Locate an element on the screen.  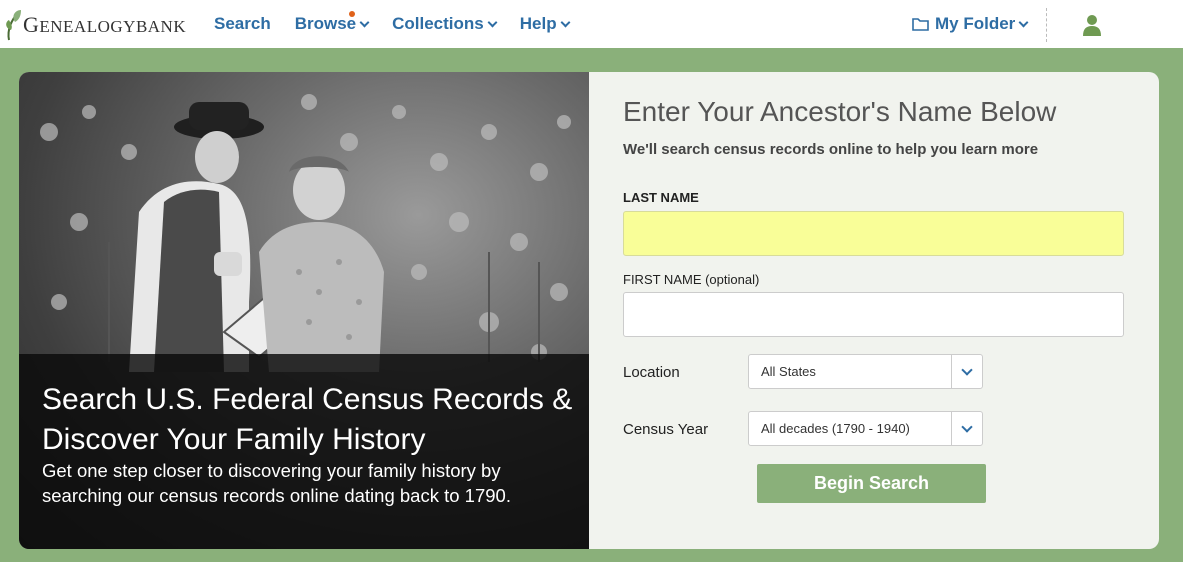
logo-rest: ENEALOGY is located at coordinates (87, 26).